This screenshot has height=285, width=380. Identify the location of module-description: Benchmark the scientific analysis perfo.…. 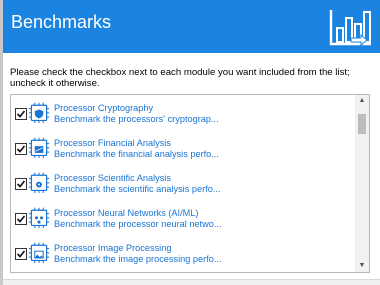
(137, 189).